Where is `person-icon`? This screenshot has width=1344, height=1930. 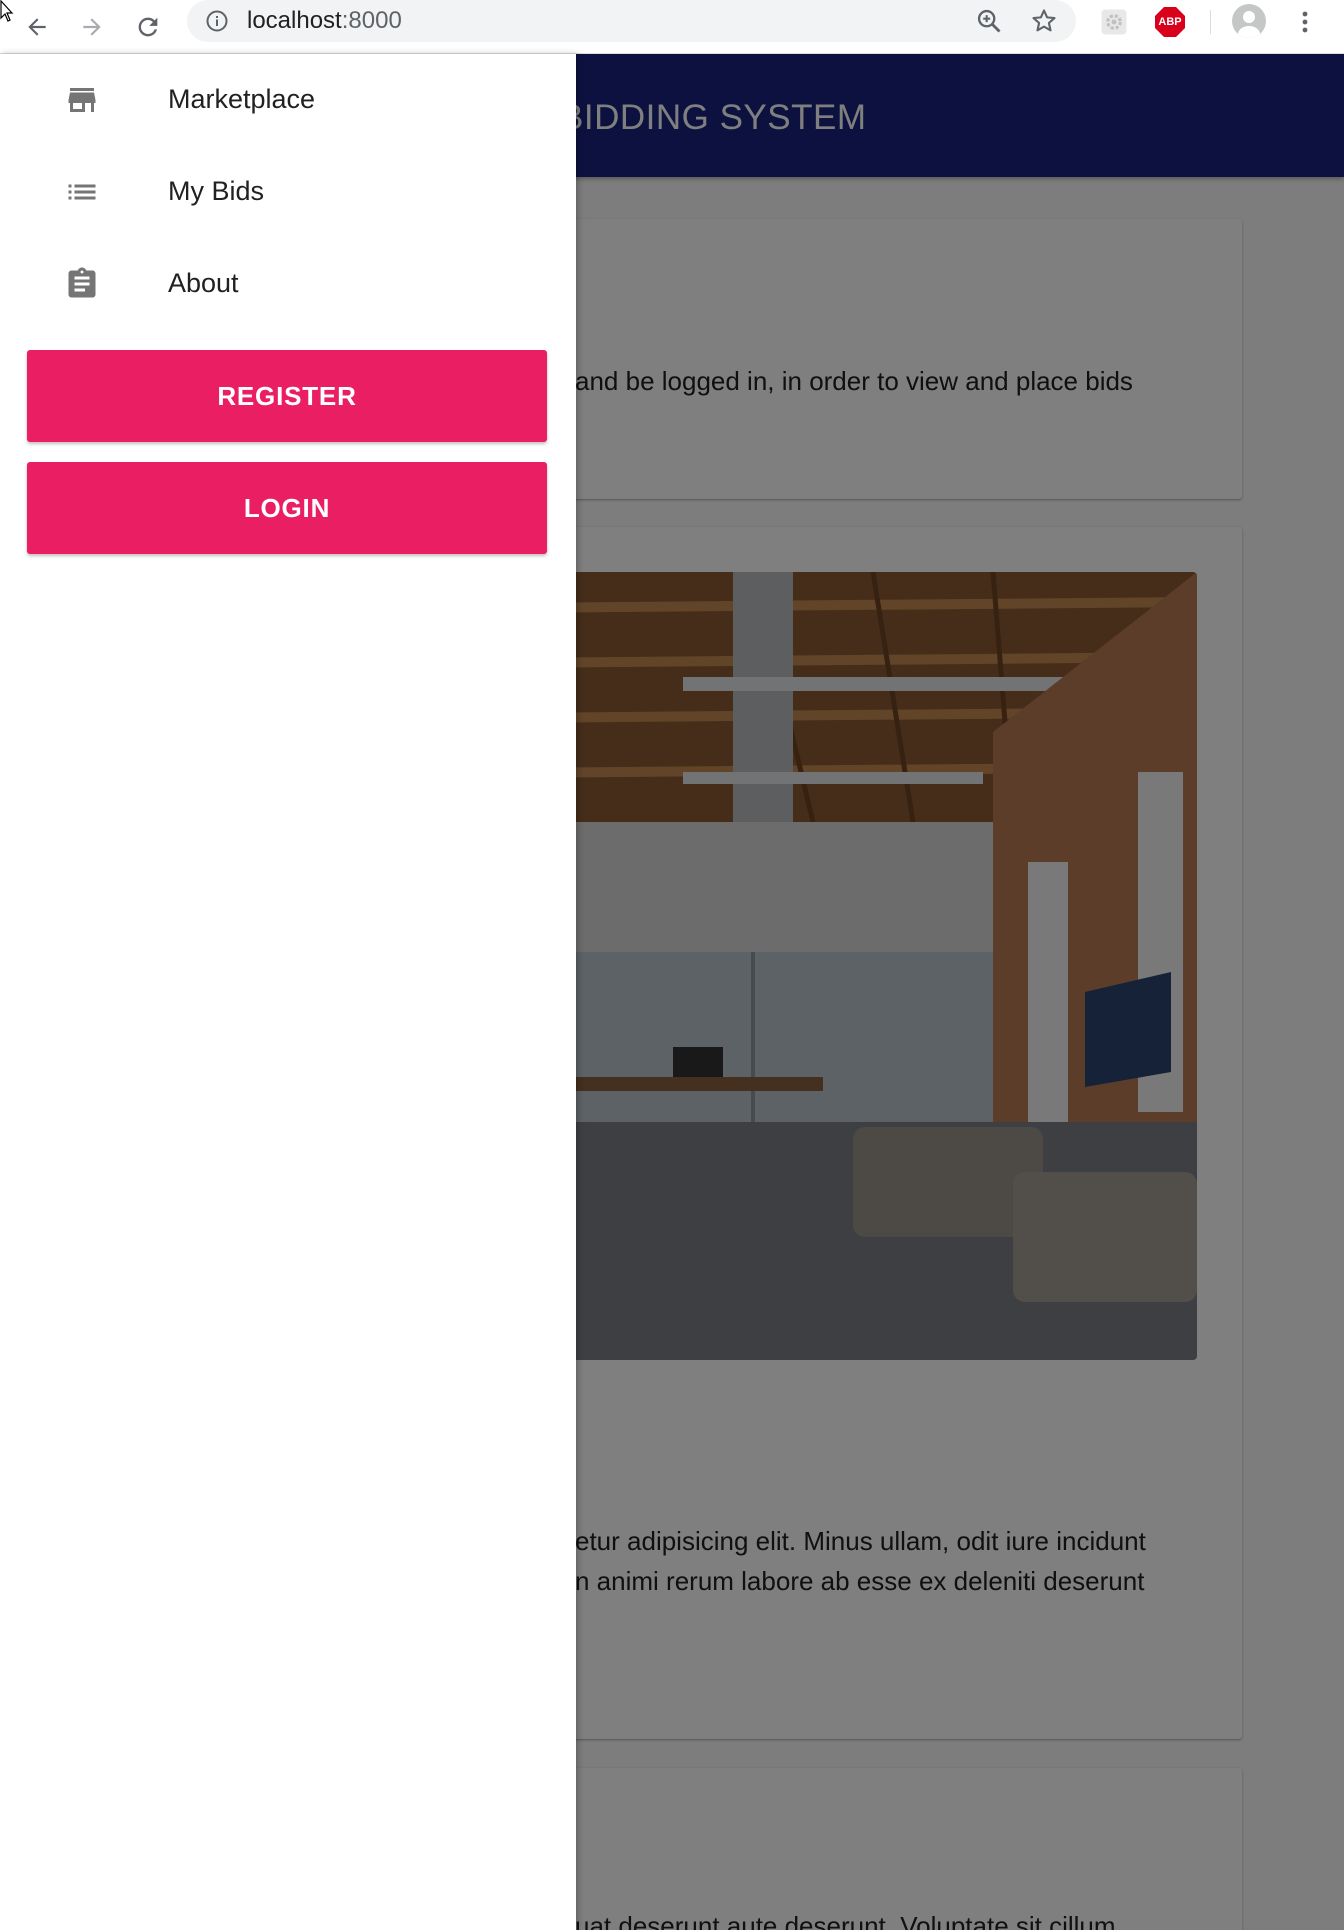 person-icon is located at coordinates (1249, 24).